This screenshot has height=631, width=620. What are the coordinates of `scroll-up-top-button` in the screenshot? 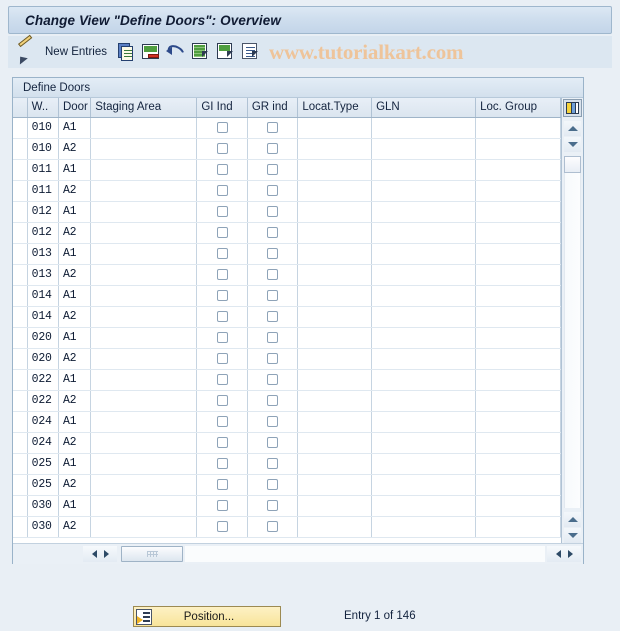 It's located at (572, 128).